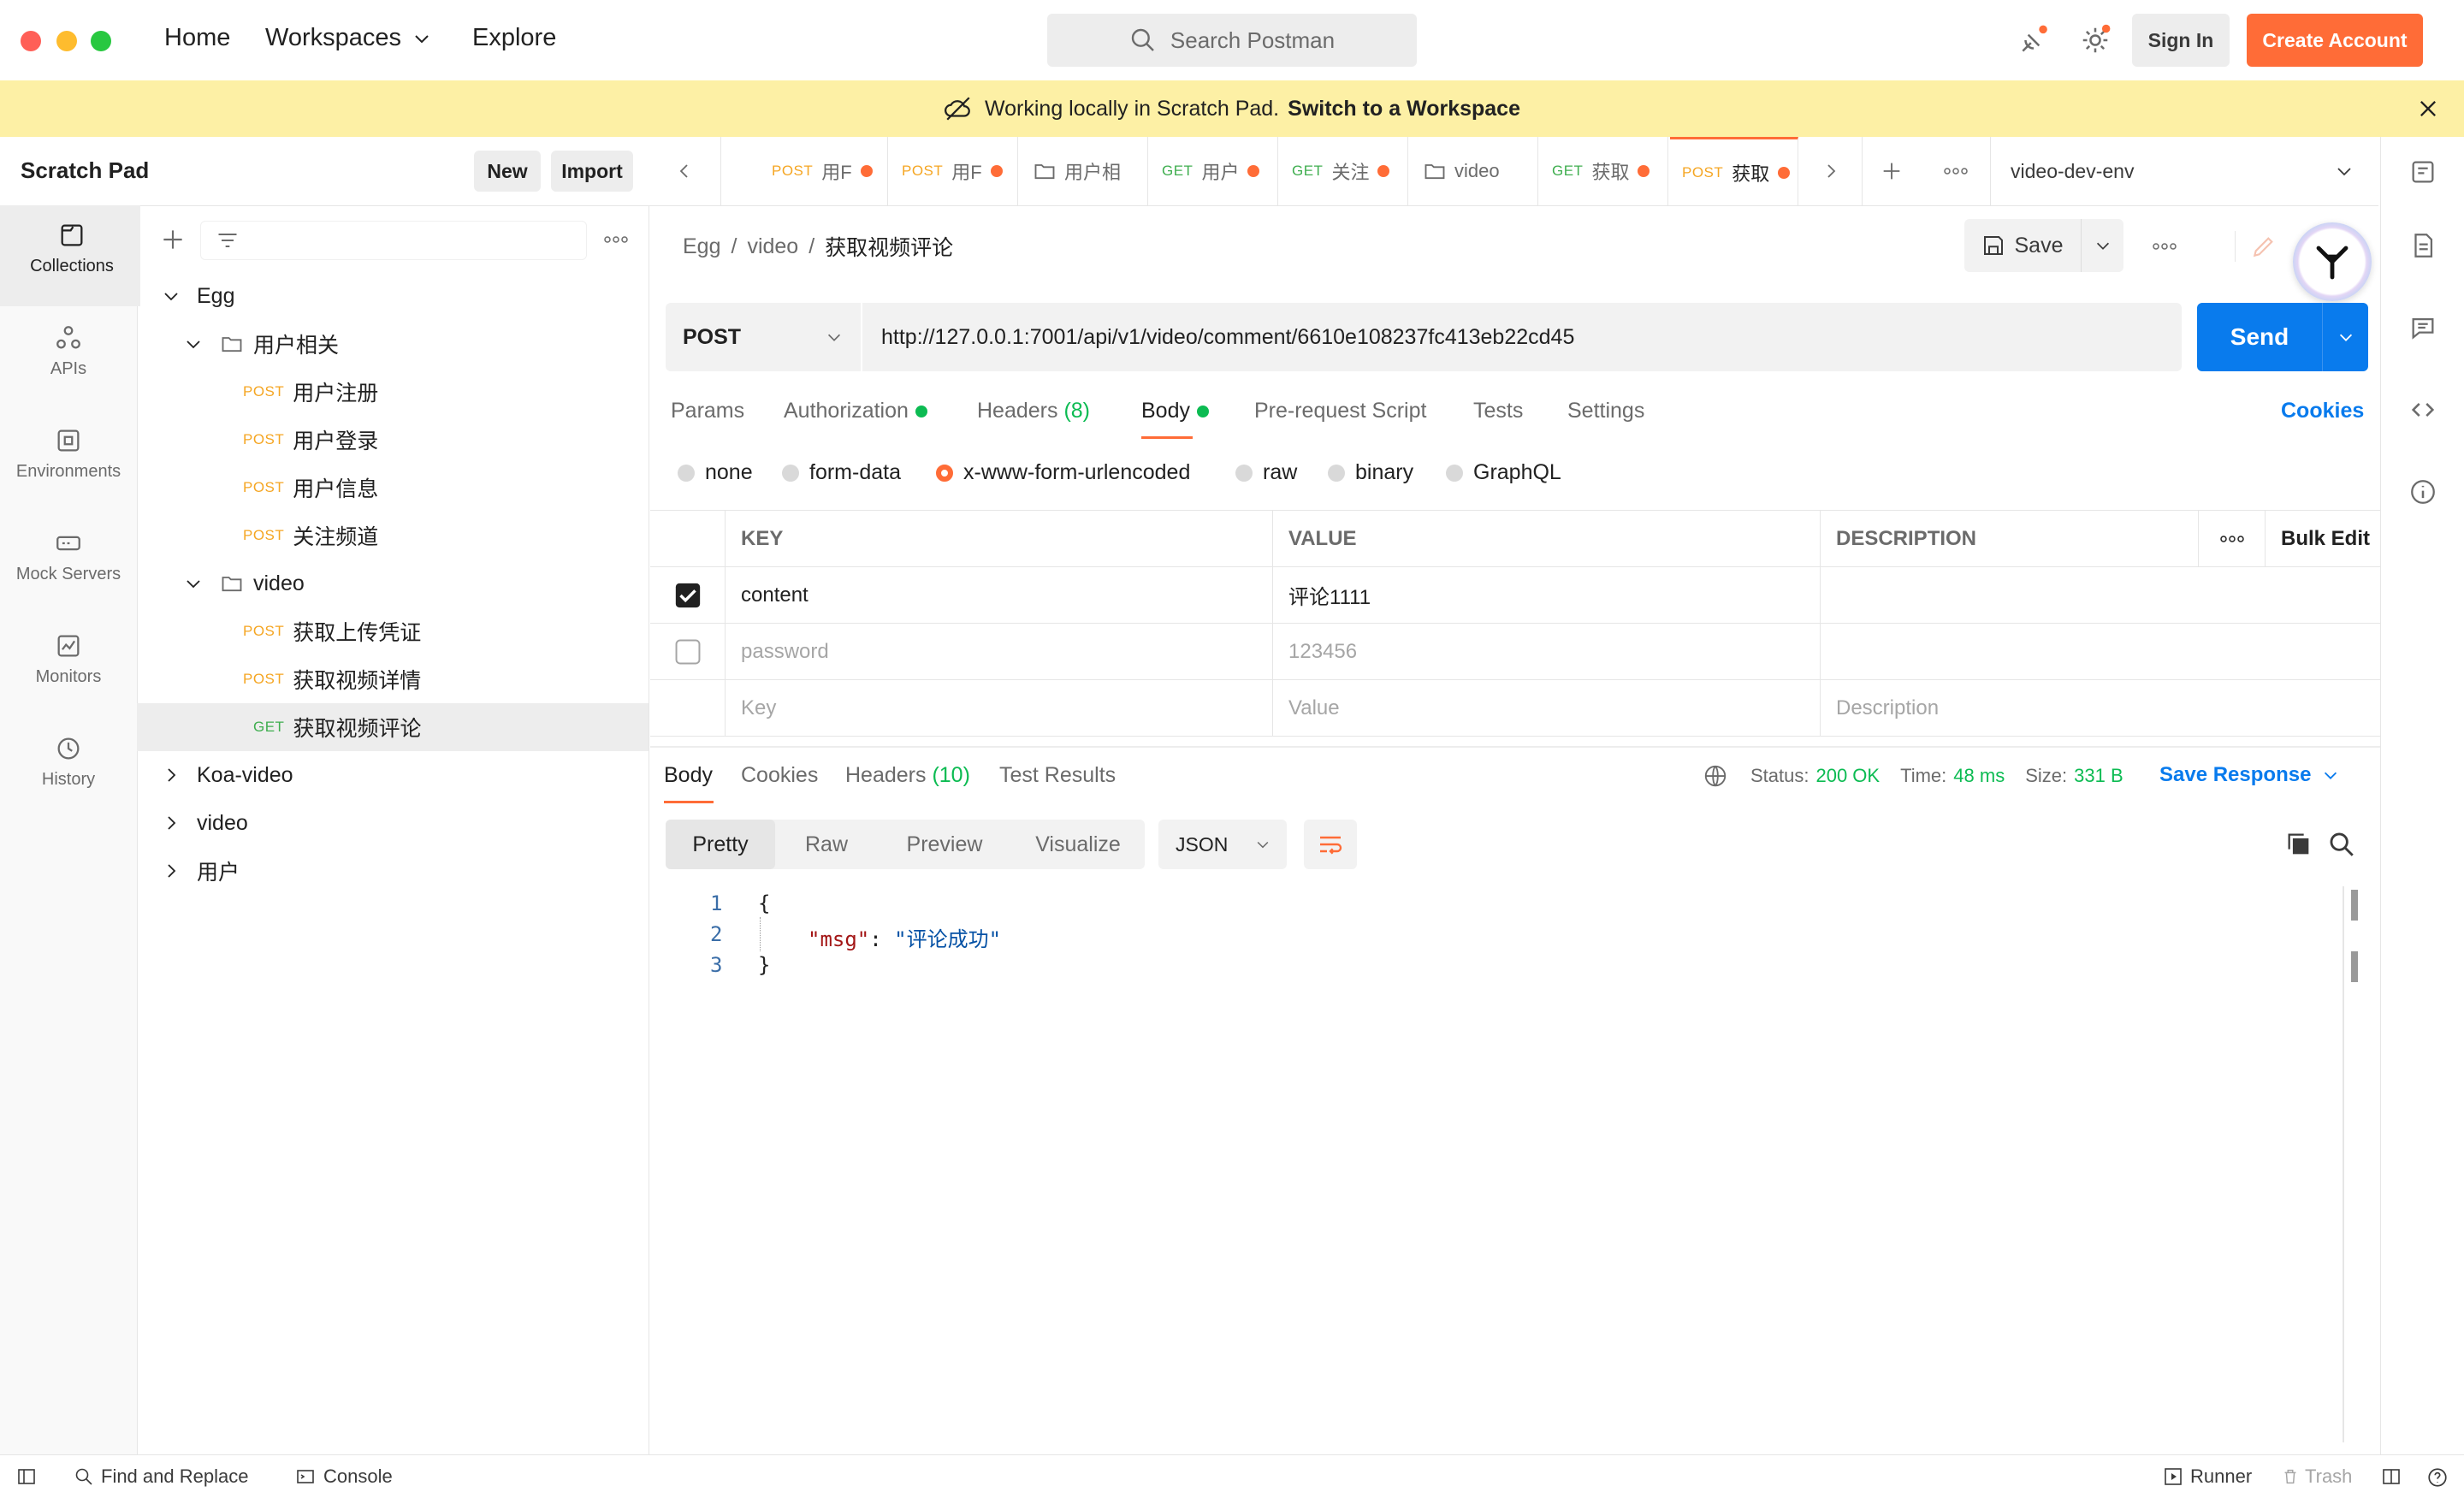 This screenshot has width=2464, height=1498. Describe the element at coordinates (2422, 327) in the screenshot. I see `comments-icon` at that location.